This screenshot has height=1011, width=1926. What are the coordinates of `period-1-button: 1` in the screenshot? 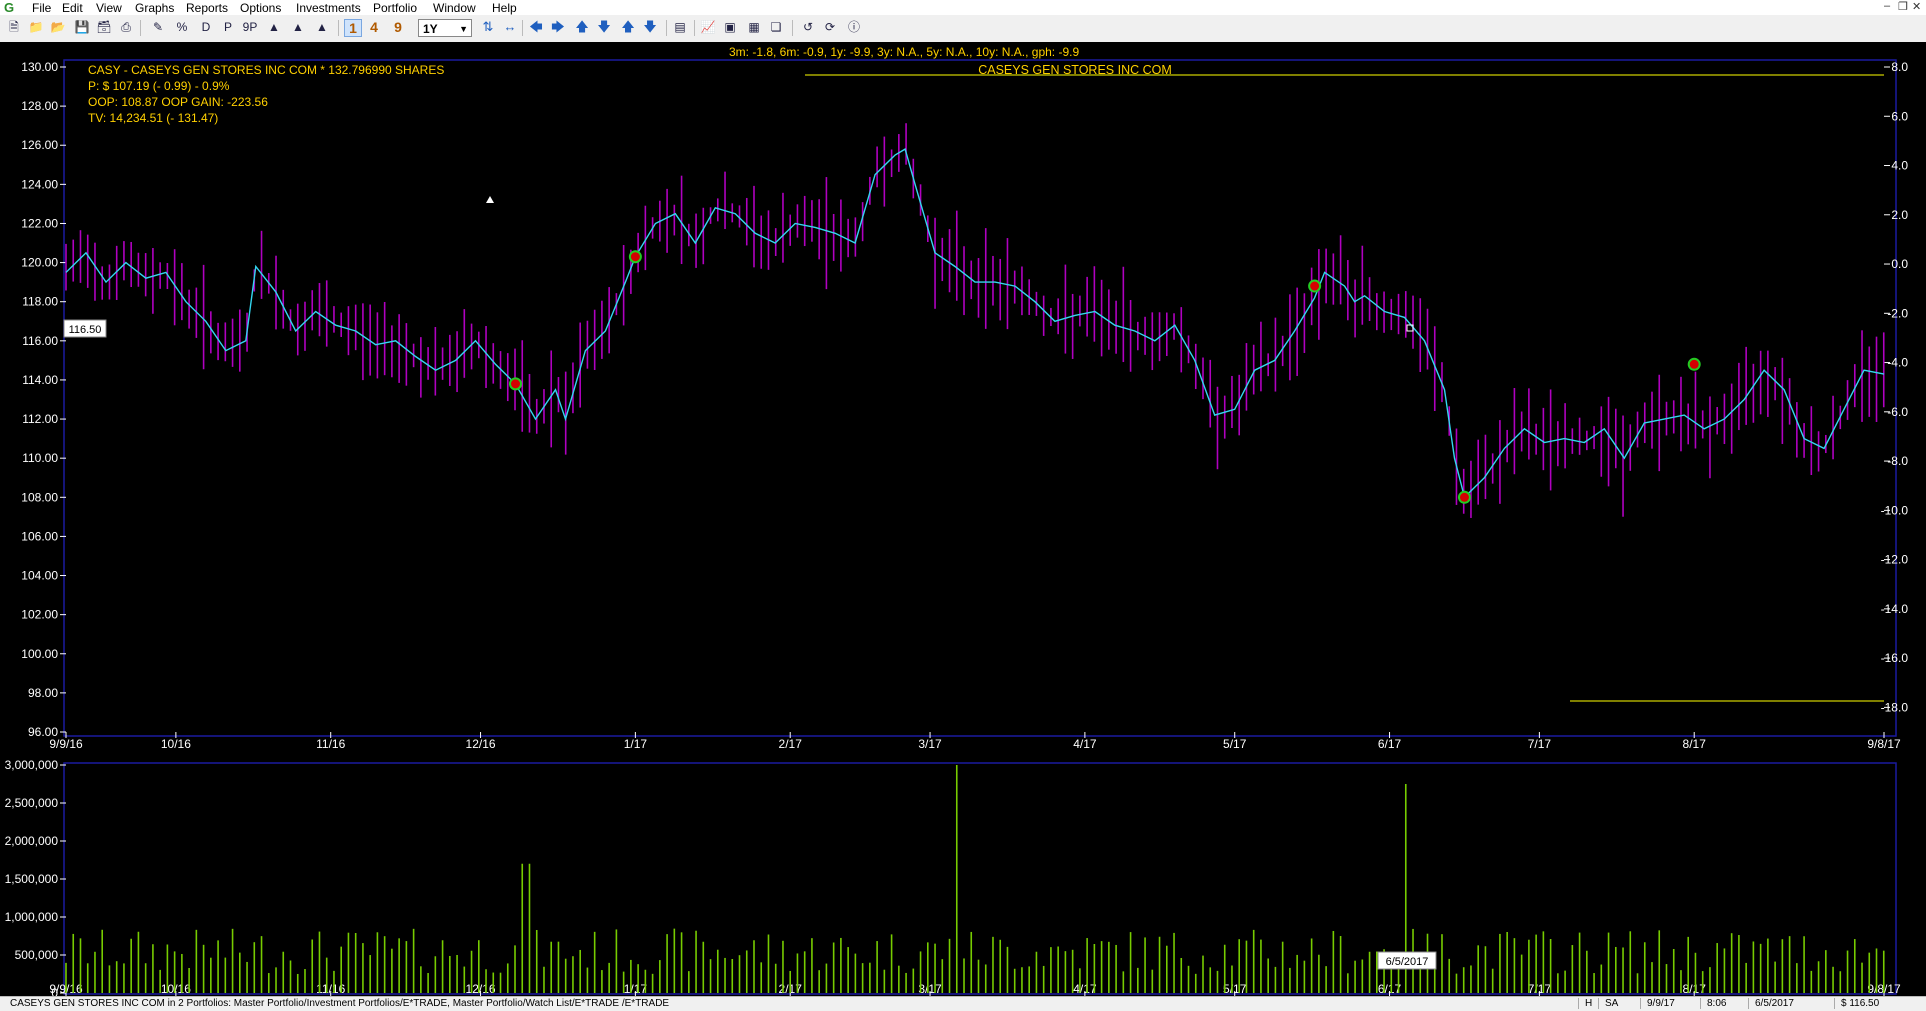 It's located at (353, 28).